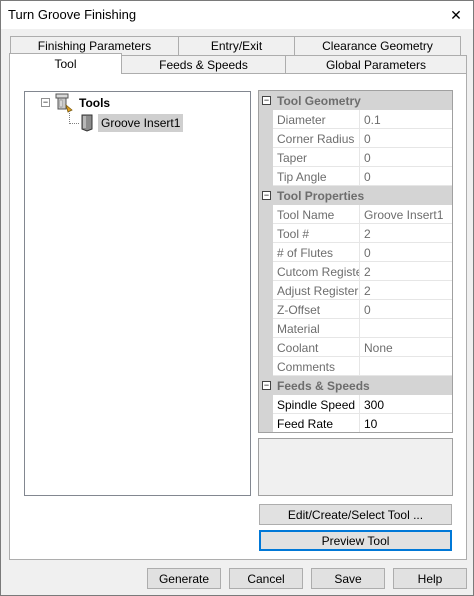 This screenshot has width=474, height=596. What do you see at coordinates (355, 467) in the screenshot?
I see `property-description-box` at bounding box center [355, 467].